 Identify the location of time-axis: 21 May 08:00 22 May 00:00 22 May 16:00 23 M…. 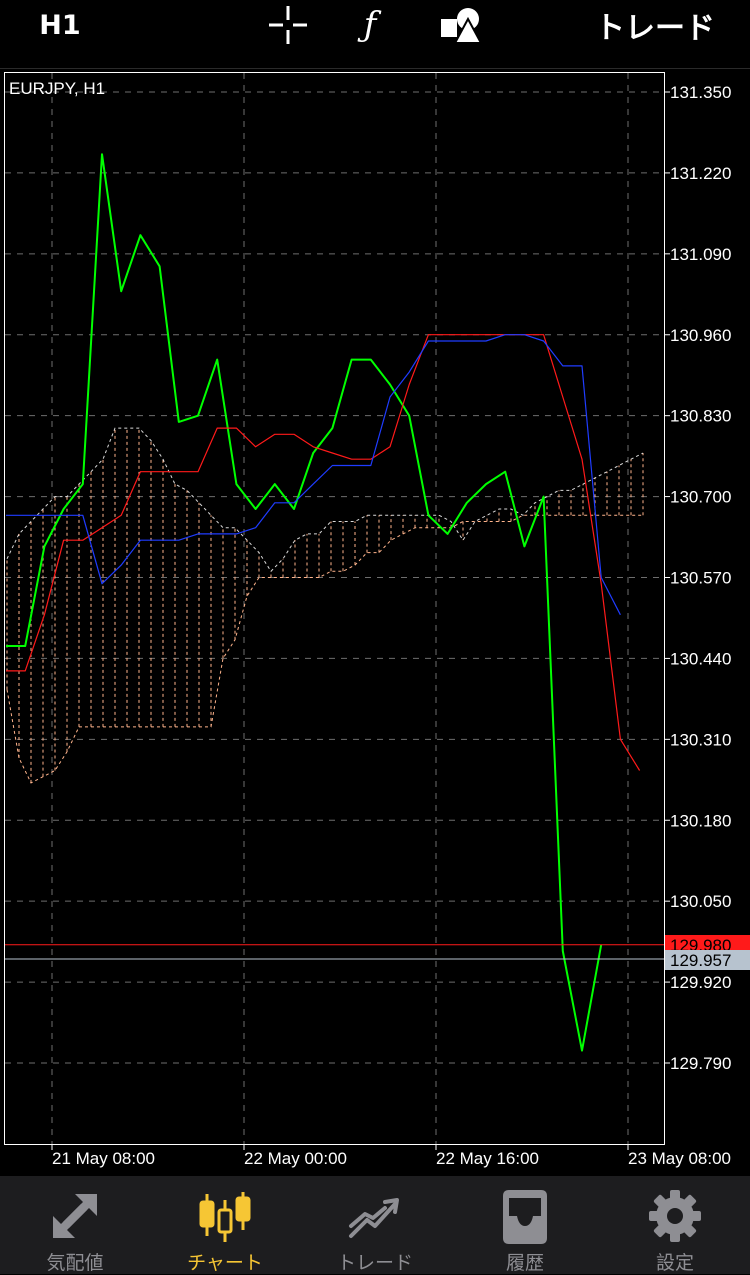
(391, 1156).